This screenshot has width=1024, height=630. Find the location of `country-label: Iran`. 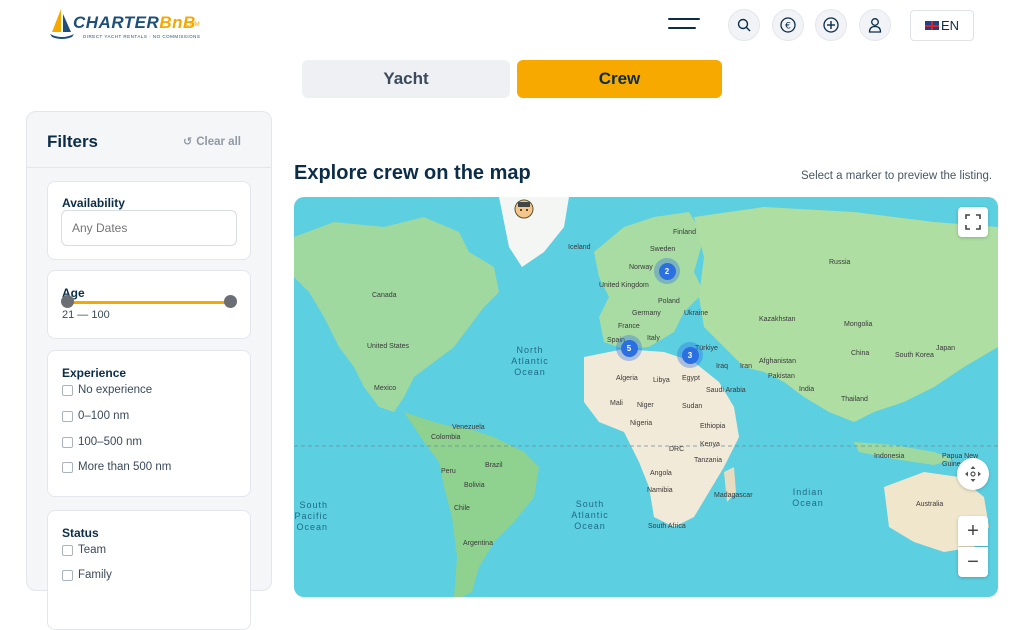

country-label: Iran is located at coordinates (746, 366).